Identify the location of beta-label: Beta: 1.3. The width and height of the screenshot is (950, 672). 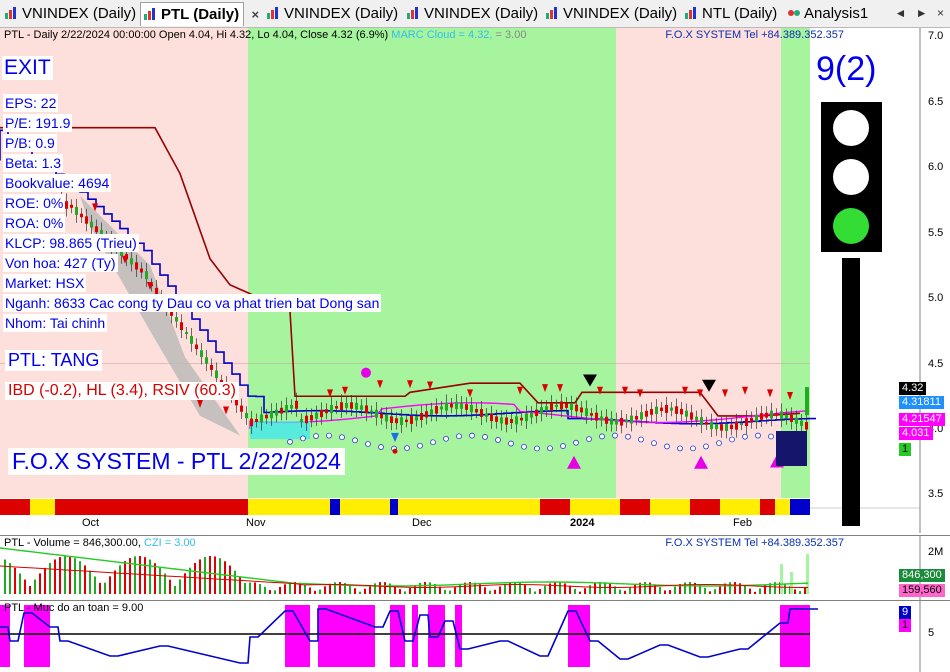
(33, 163).